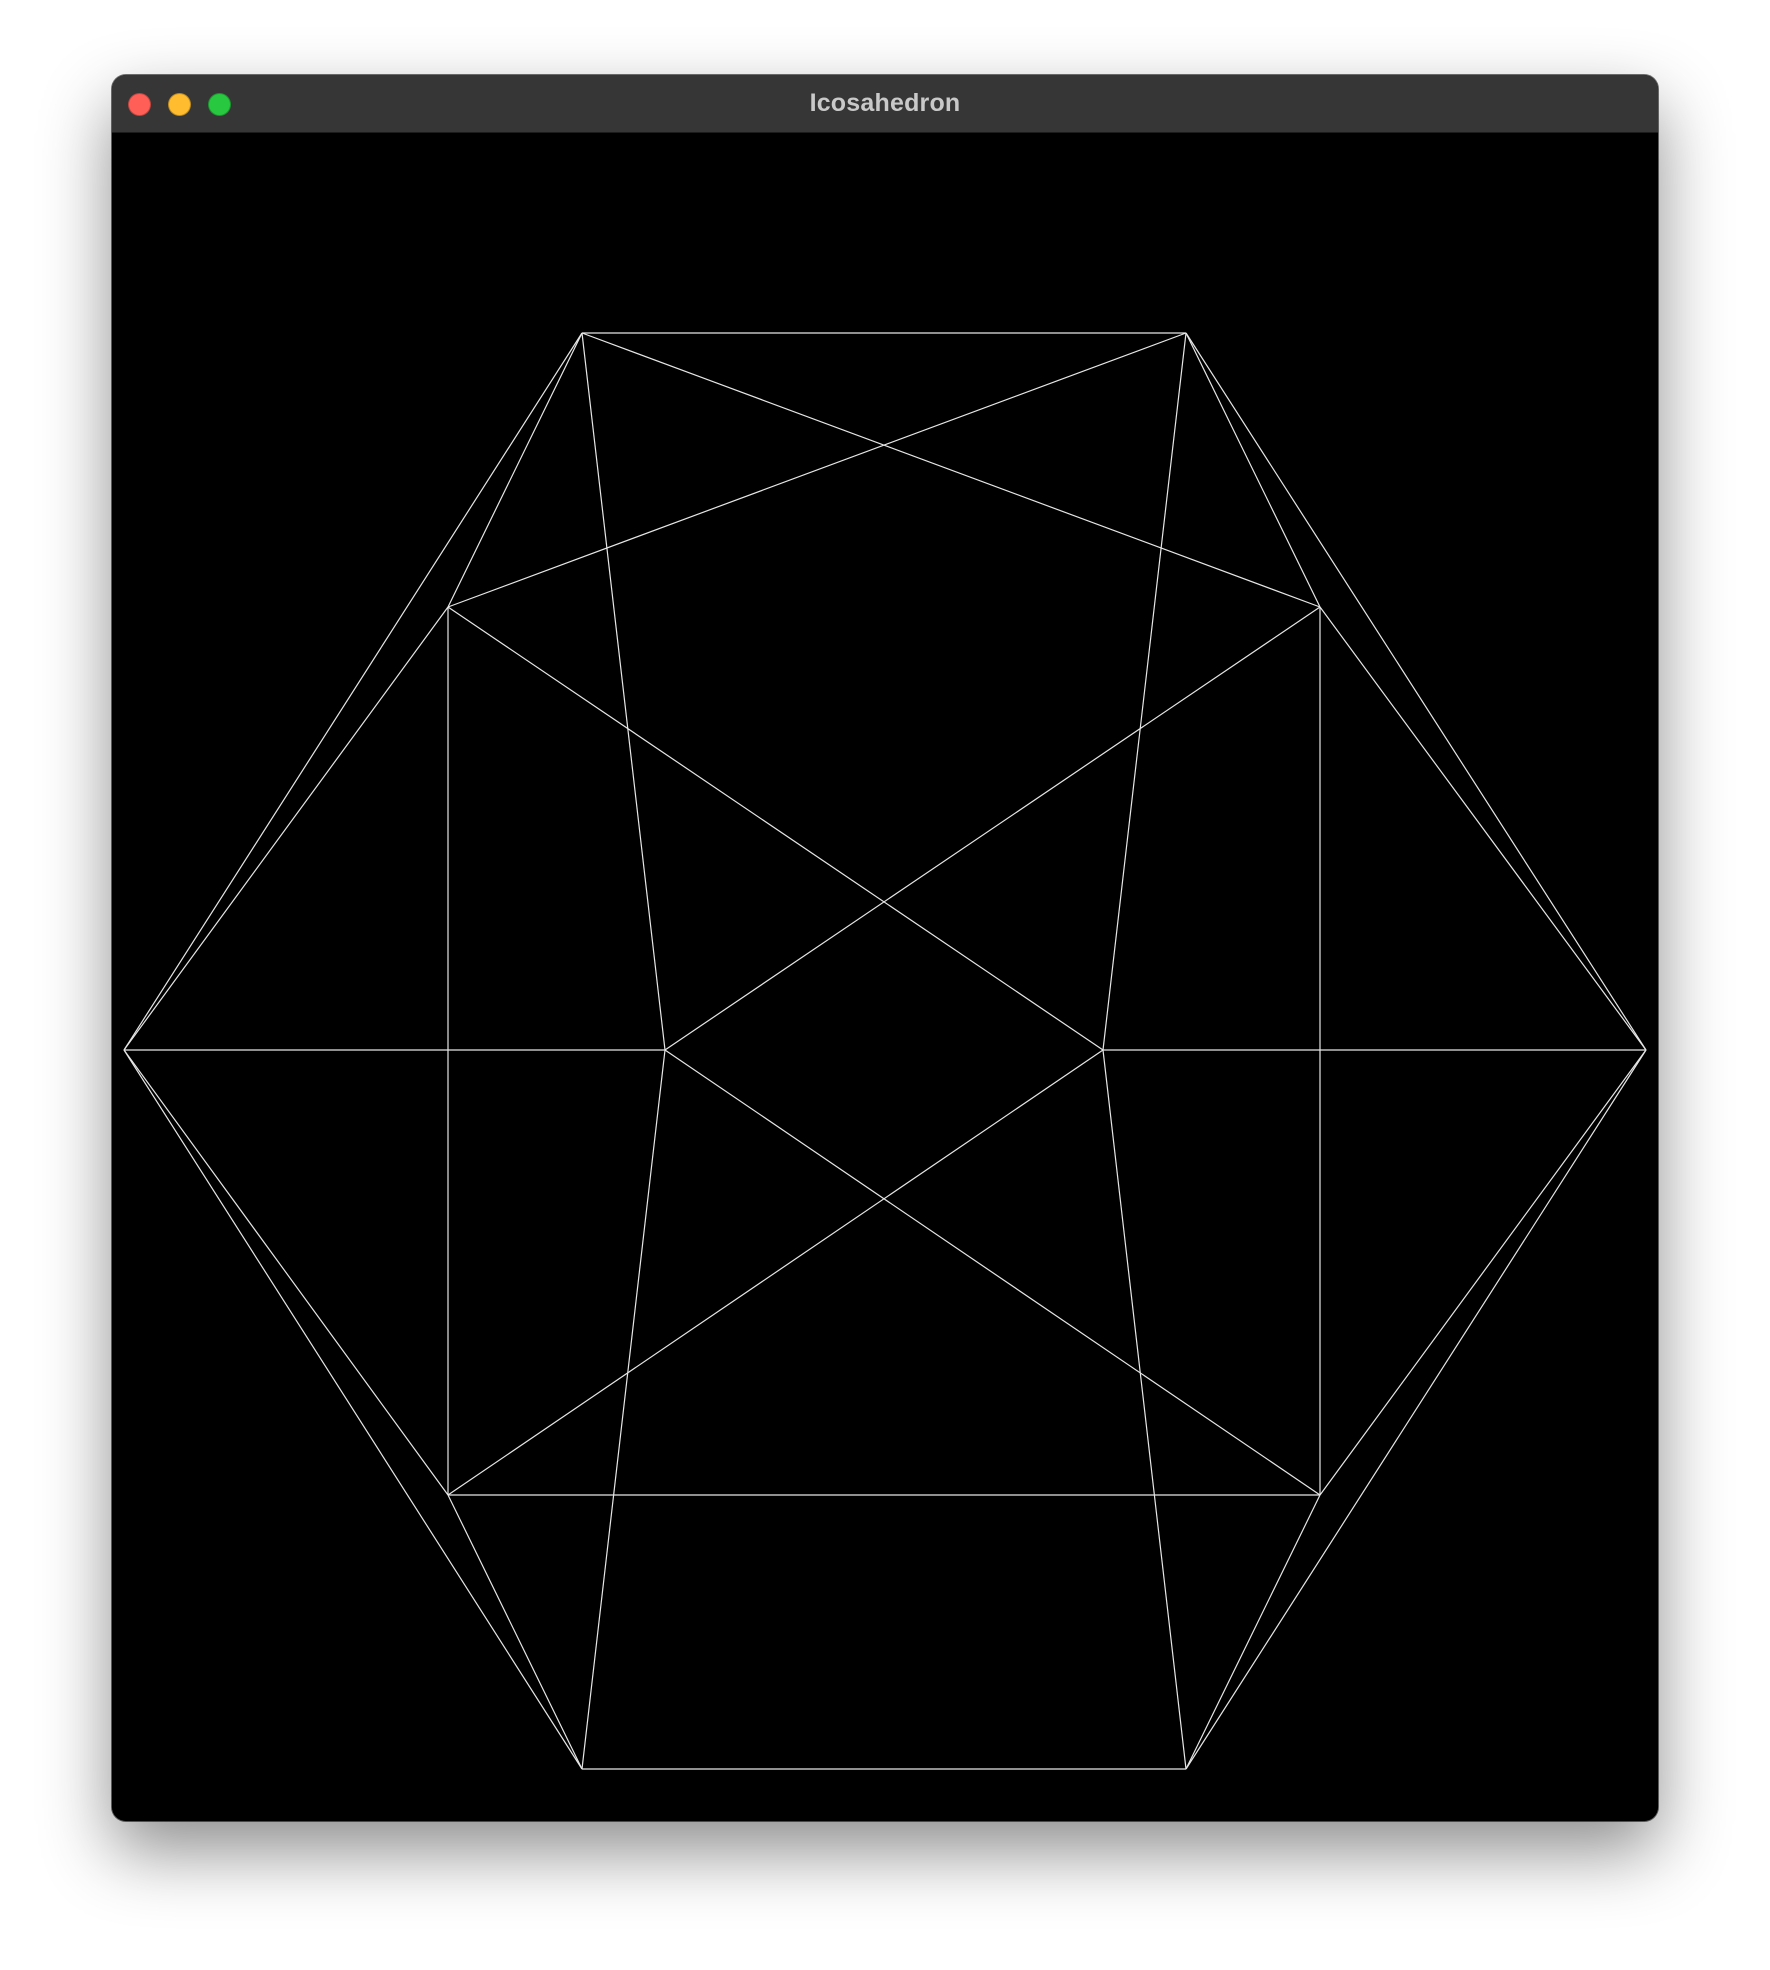 The height and width of the screenshot is (1970, 1770). I want to click on edge-ac, so click(515, 470).